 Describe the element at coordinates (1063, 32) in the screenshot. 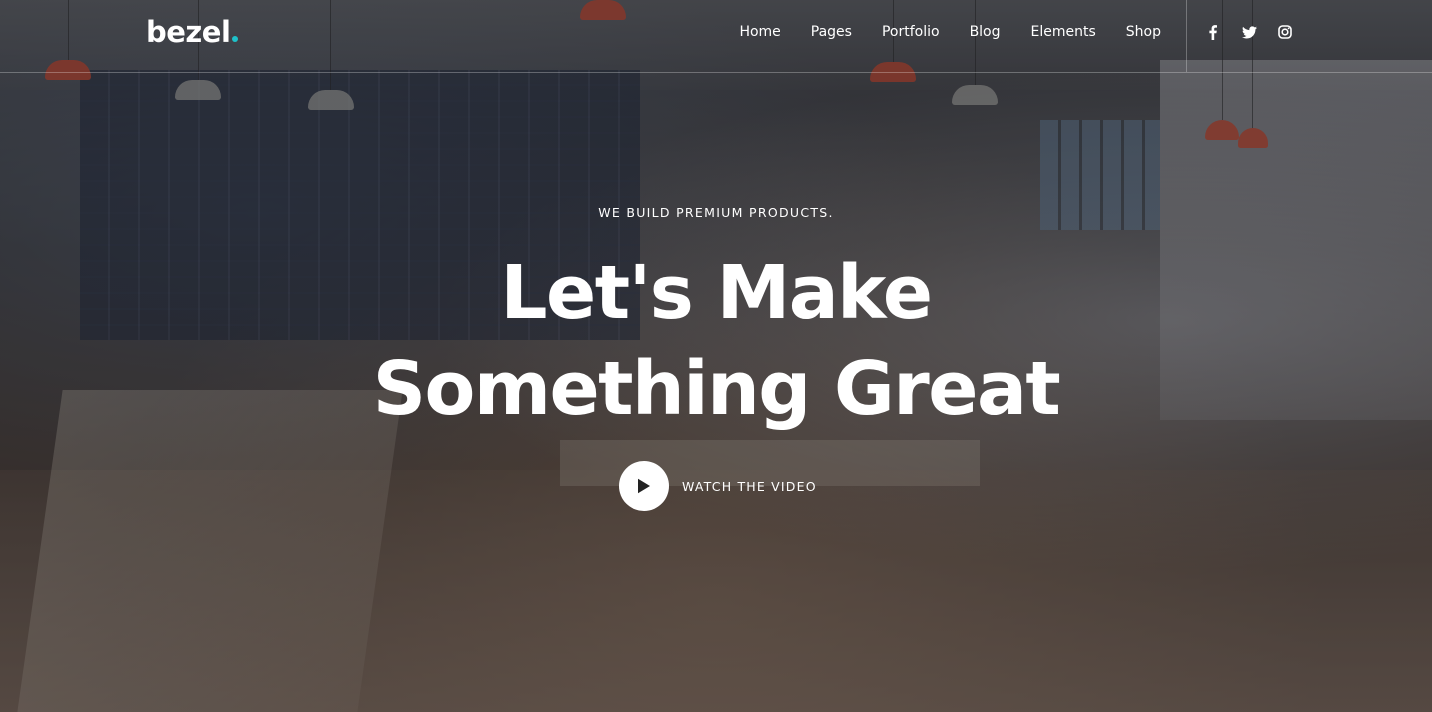

I see `nav-item-elements: Elements` at that location.